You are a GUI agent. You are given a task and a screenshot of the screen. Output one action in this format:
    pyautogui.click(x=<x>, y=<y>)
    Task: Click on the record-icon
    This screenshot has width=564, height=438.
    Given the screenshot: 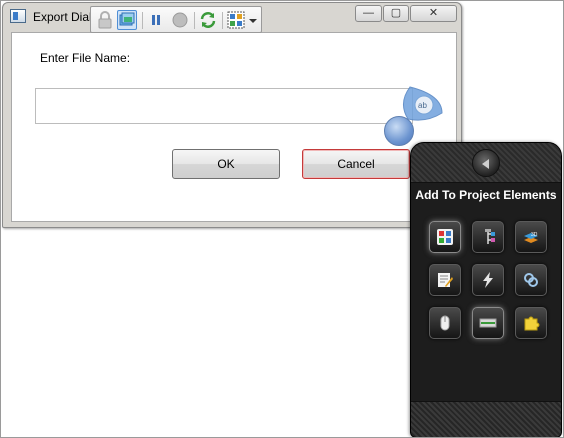 What is the action you would take?
    pyautogui.click(x=180, y=20)
    